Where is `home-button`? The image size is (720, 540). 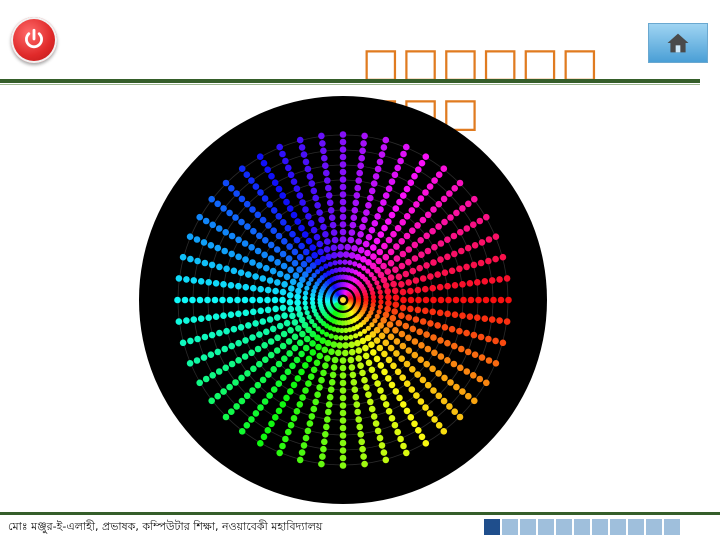 home-button is located at coordinates (678, 43).